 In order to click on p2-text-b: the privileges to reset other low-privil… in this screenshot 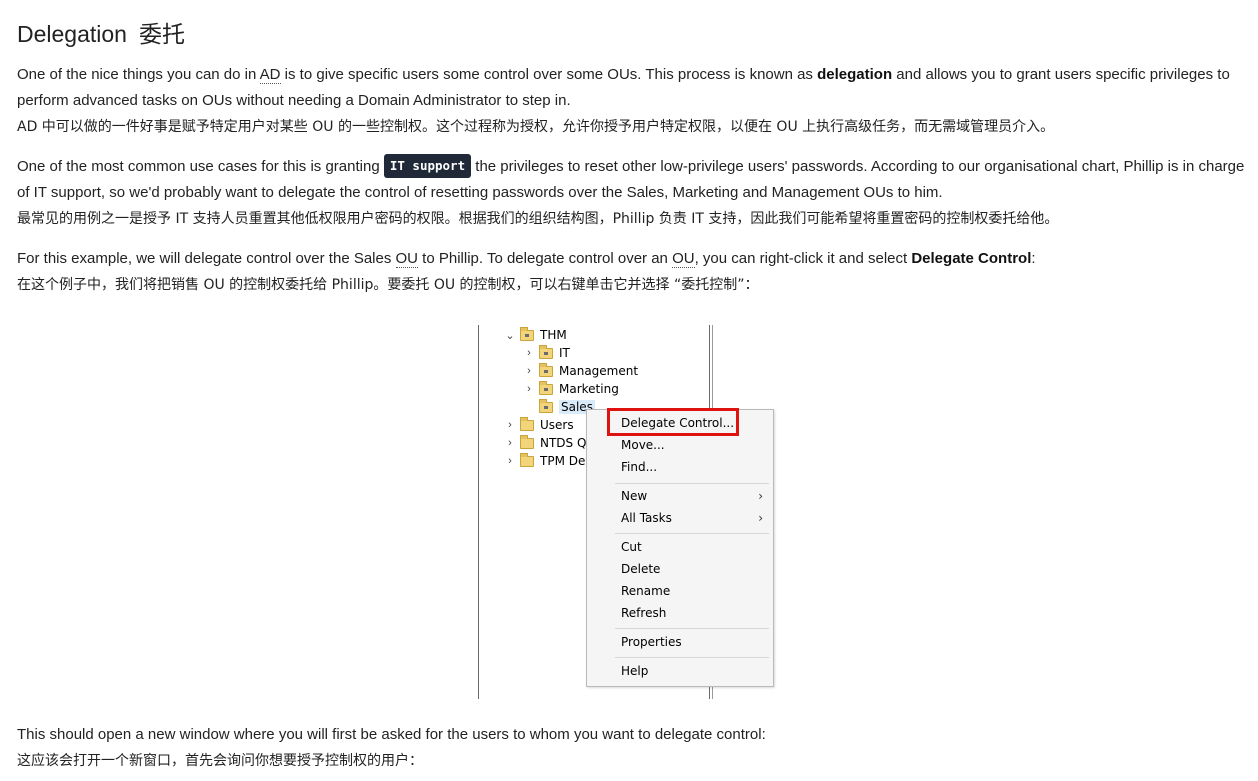, I will do `click(858, 166)`.